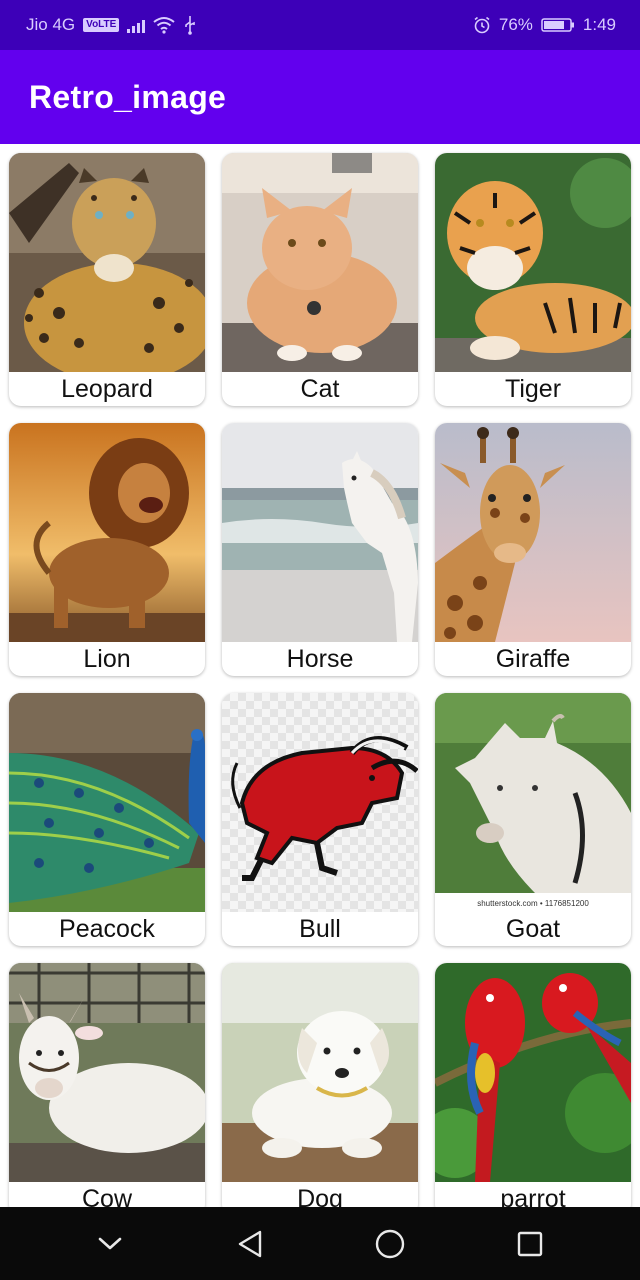 This screenshot has height=1280, width=640. What do you see at coordinates (533, 1072) in the screenshot?
I see `parrot-image` at bounding box center [533, 1072].